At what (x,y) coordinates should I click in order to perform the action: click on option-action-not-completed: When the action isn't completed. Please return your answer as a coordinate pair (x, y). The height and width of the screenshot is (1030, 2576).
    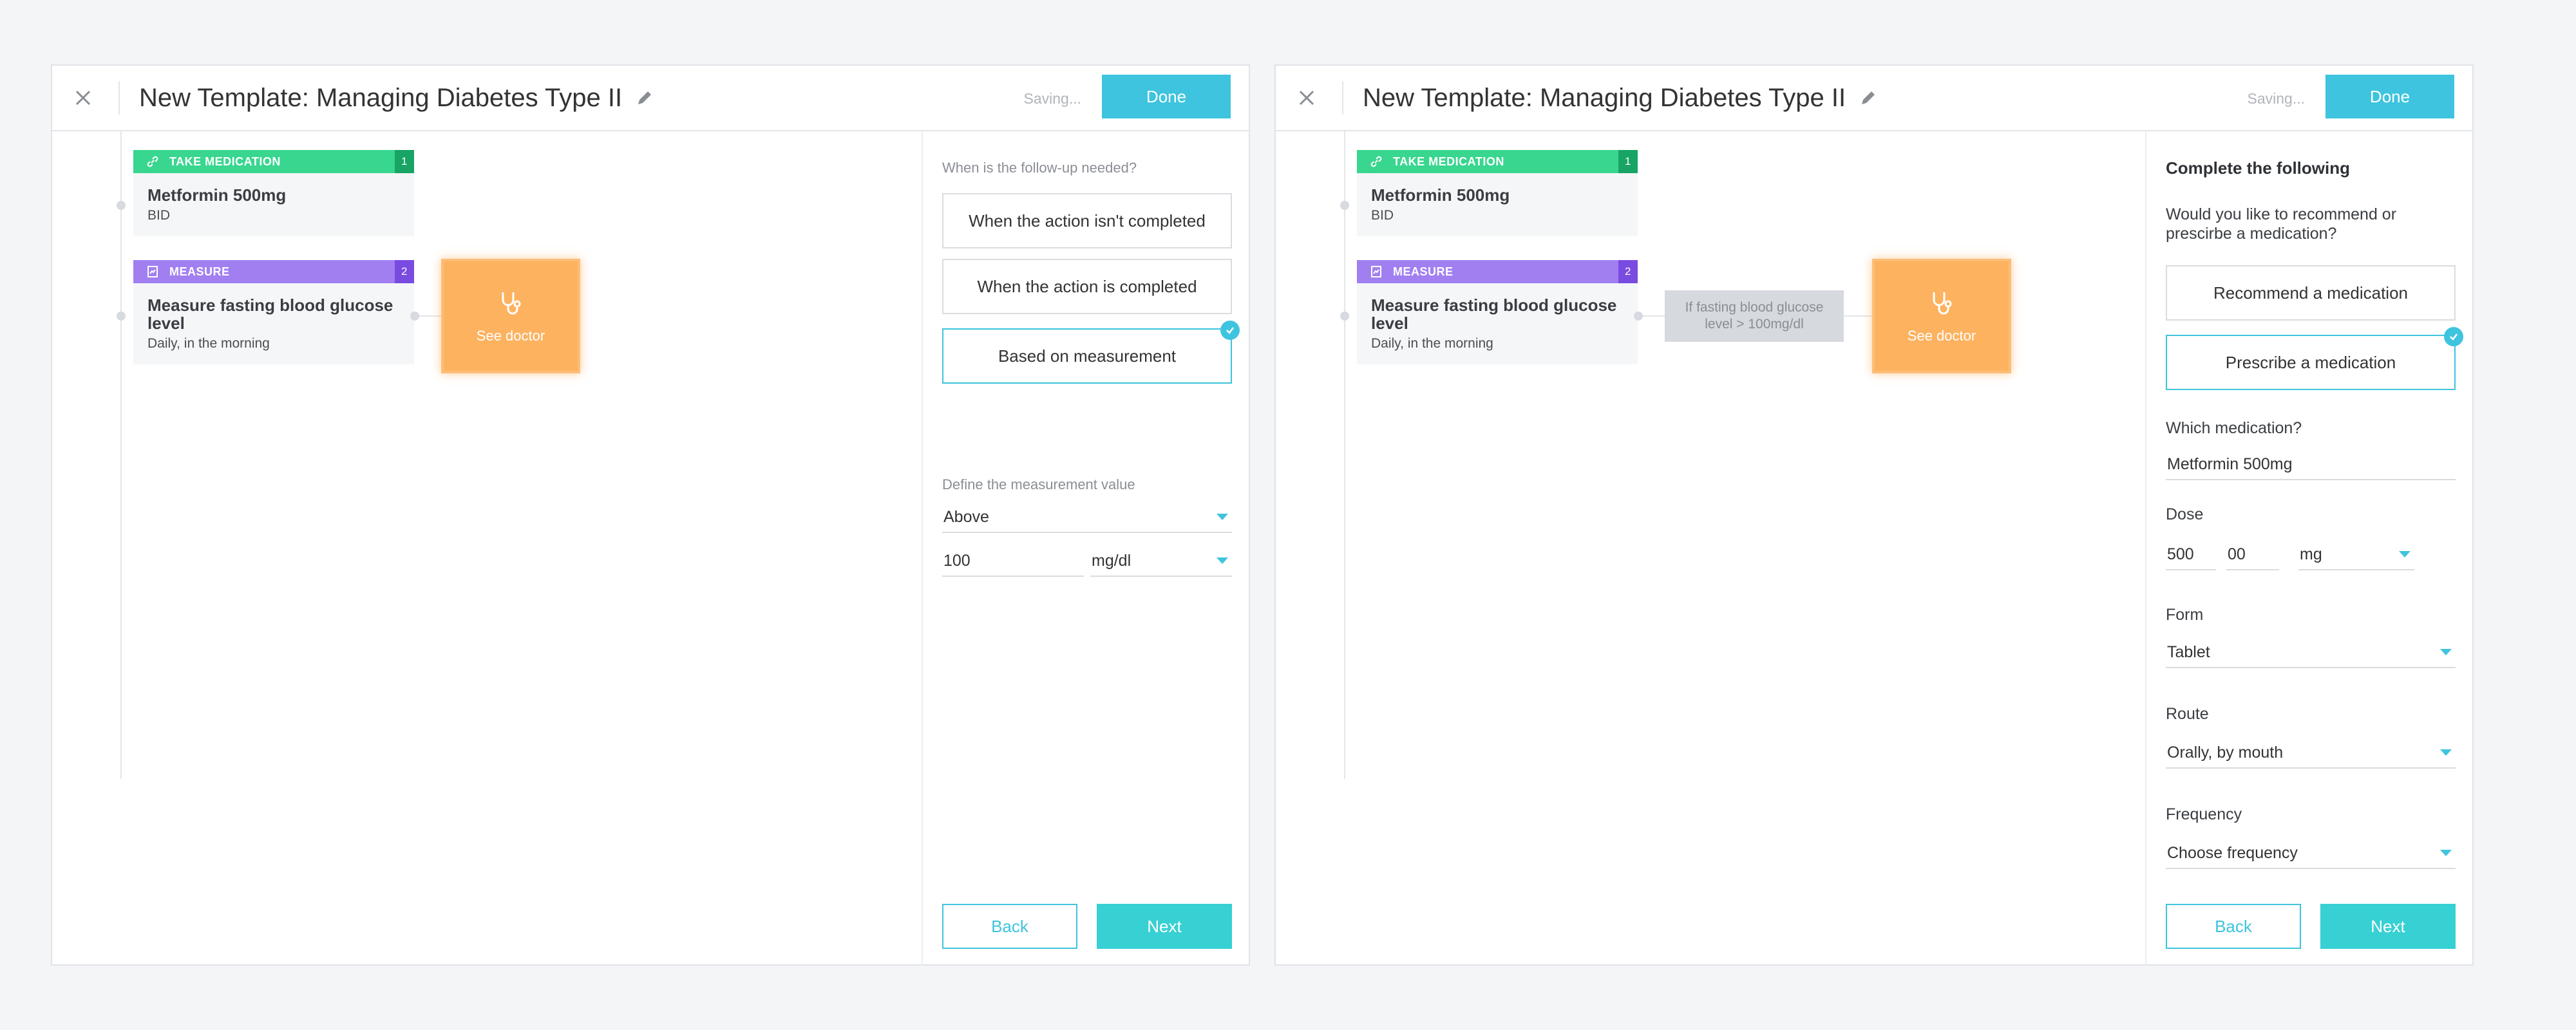
    Looking at the image, I should click on (1087, 220).